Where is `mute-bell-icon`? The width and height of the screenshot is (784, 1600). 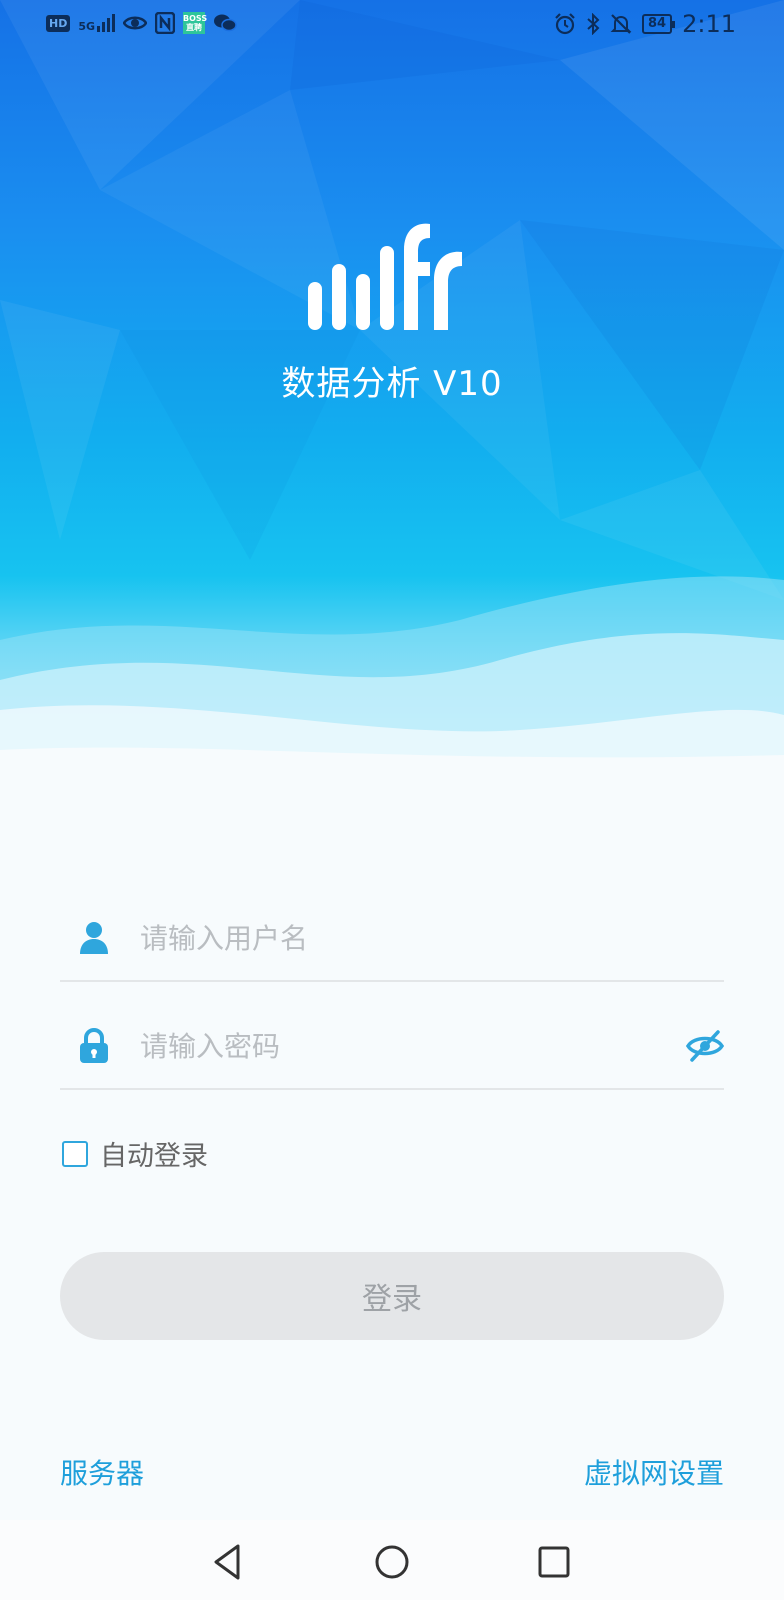 mute-bell-icon is located at coordinates (621, 24).